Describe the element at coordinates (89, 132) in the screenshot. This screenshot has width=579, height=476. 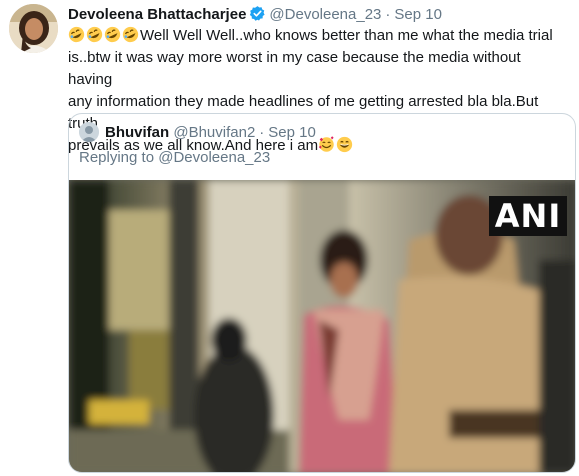
I see `quoted-author-avatar` at that location.